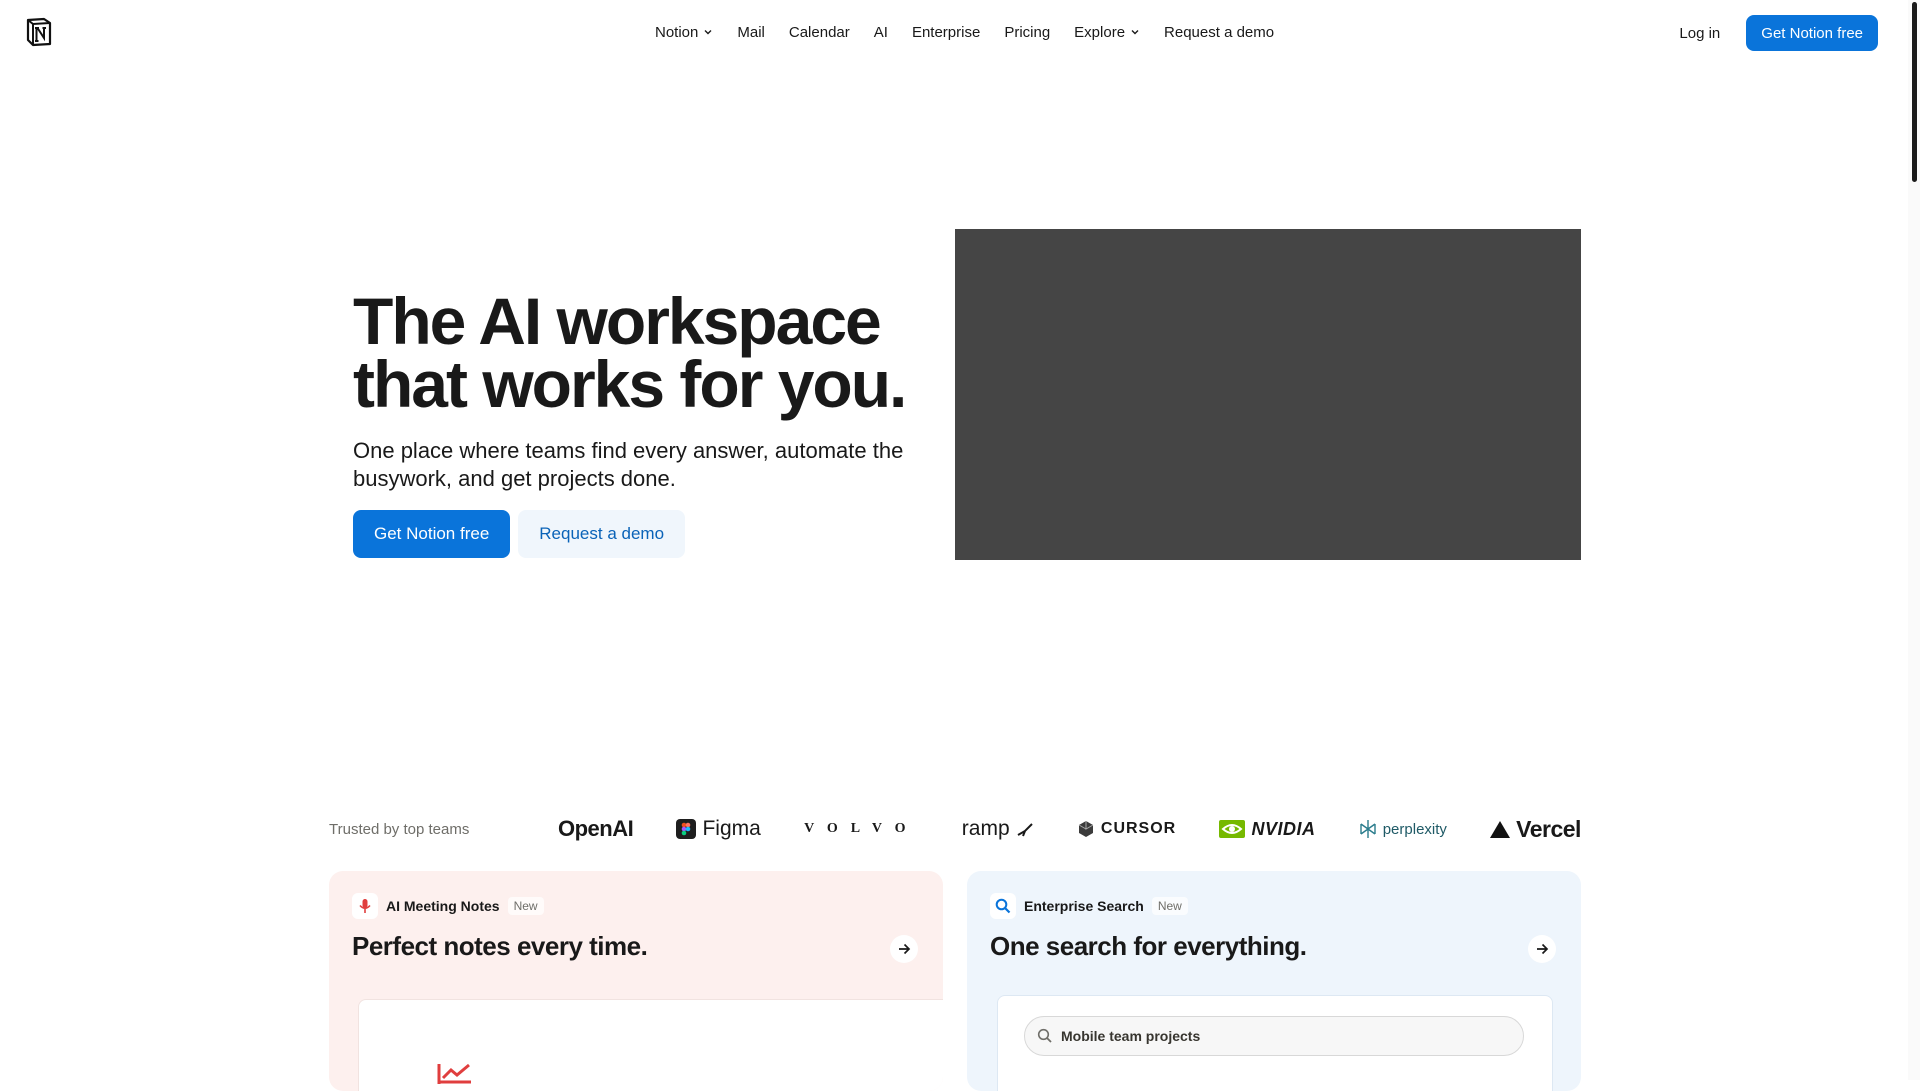  Describe the element at coordinates (1812, 33) in the screenshot. I see `get-notion-free-nav-button: Get Notion free` at that location.